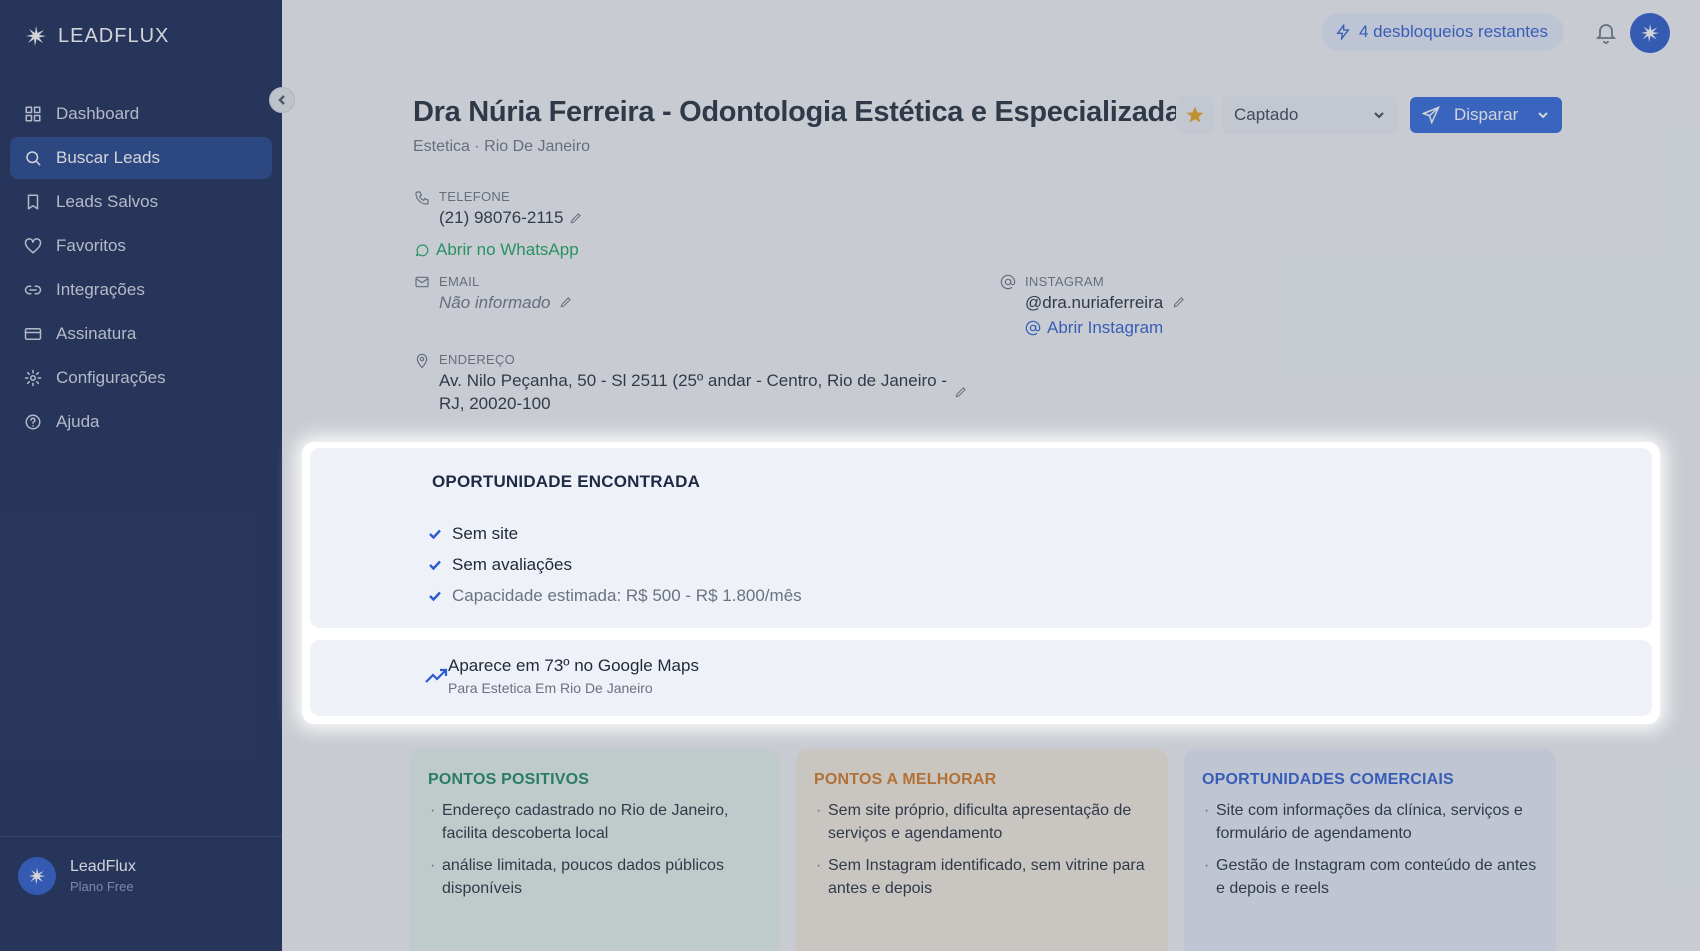  Describe the element at coordinates (459, 281) in the screenshot. I see `email-label: EMAIL` at that location.